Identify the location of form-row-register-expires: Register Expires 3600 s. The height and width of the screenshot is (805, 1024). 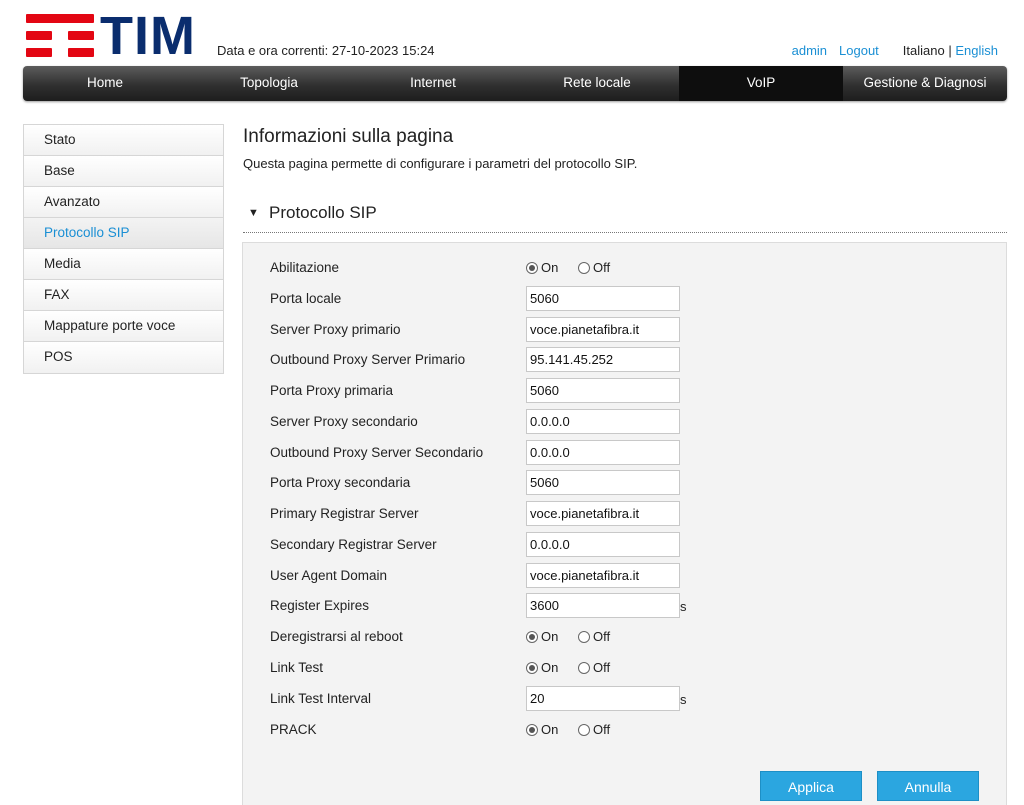
(624, 606).